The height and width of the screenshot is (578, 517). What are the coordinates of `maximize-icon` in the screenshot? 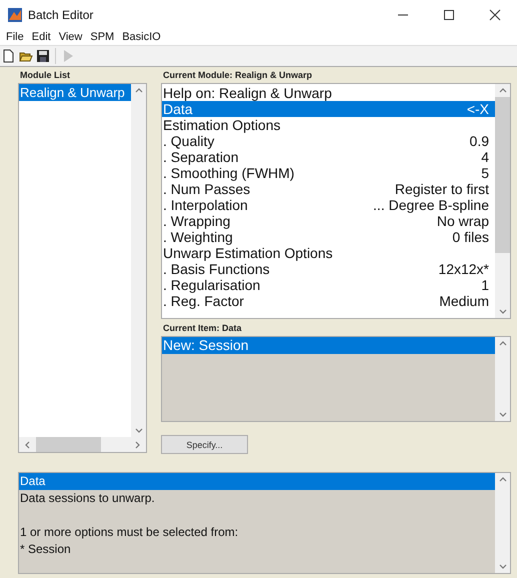 It's located at (449, 14).